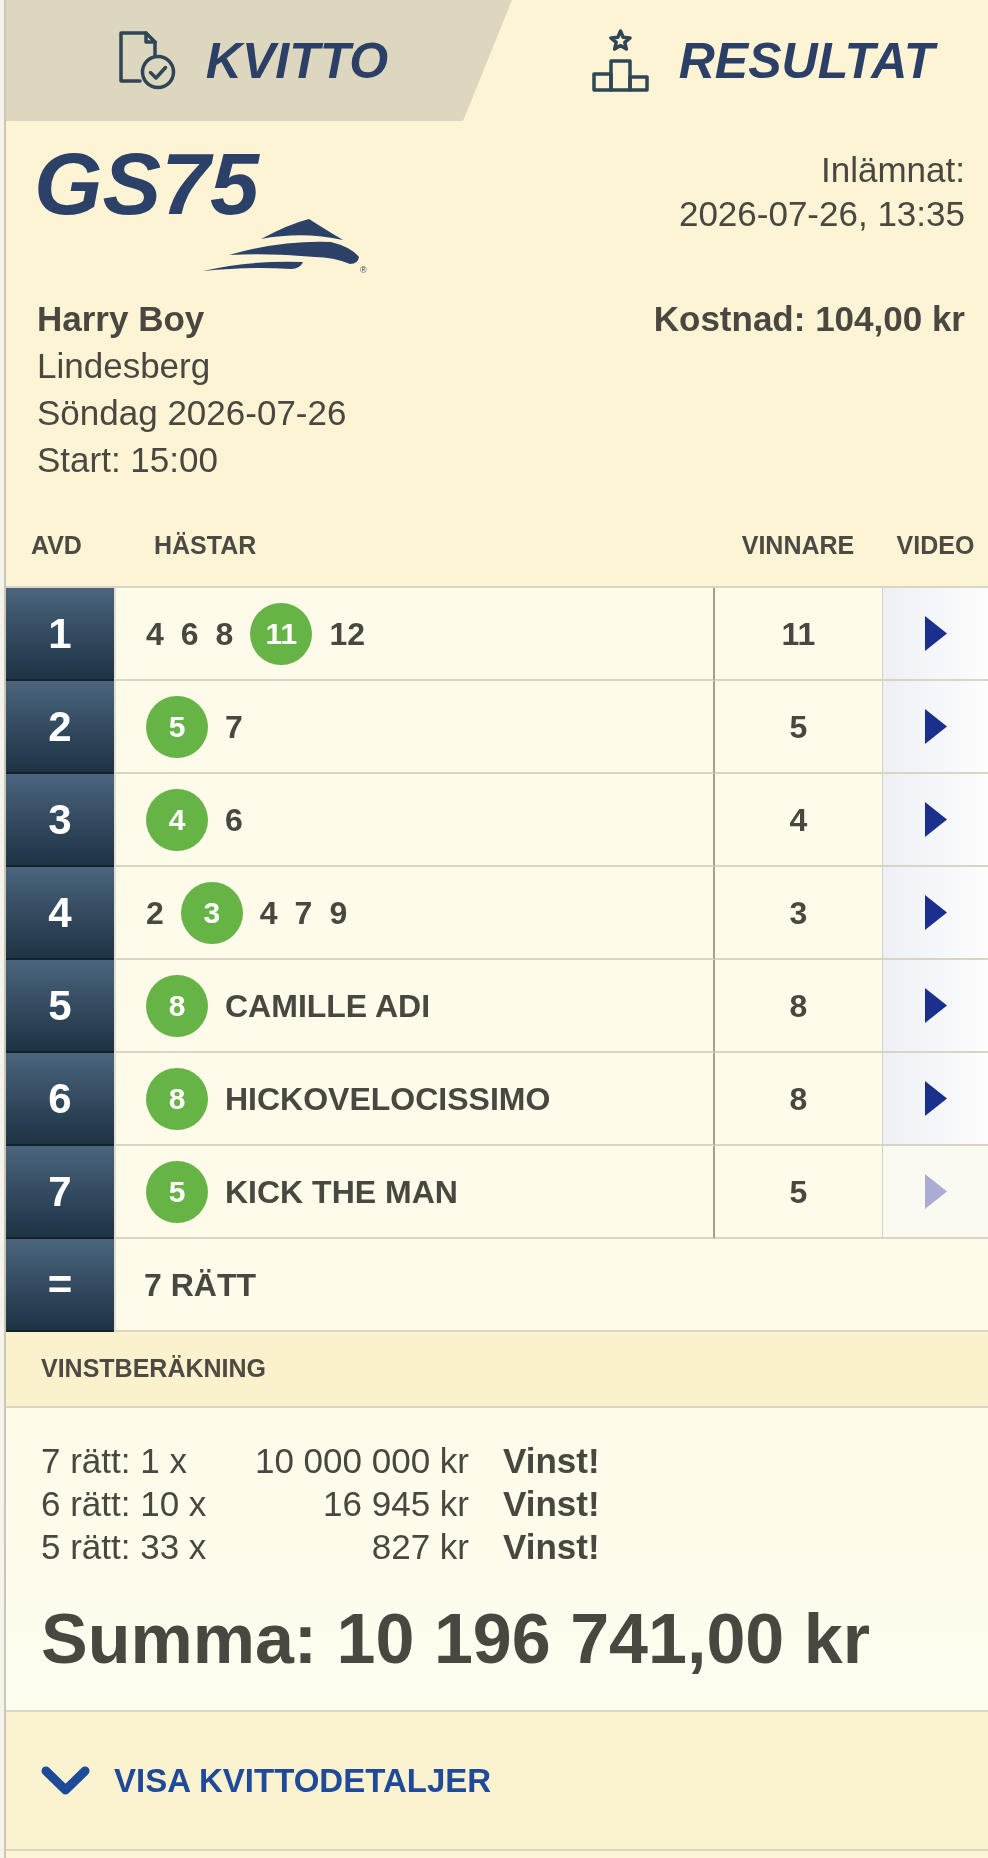 The width and height of the screenshot is (988, 1858). Describe the element at coordinates (395, 1504) in the screenshot. I see `win-amount: 16 945 kr` at that location.